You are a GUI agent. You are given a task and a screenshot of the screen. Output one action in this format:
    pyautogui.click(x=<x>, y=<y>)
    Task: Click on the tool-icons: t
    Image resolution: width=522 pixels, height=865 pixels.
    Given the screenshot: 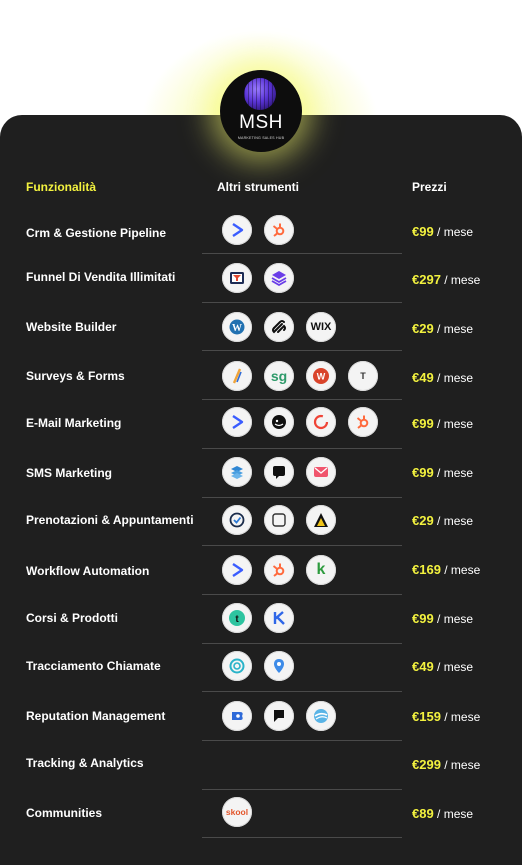 What is the action you would take?
    pyautogui.click(x=258, y=618)
    